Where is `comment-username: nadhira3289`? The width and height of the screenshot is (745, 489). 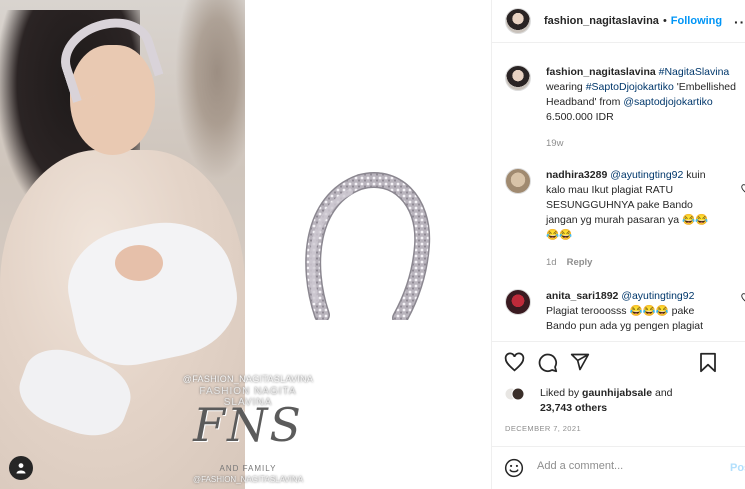
comment-username: nadhira3289 is located at coordinates (576, 175).